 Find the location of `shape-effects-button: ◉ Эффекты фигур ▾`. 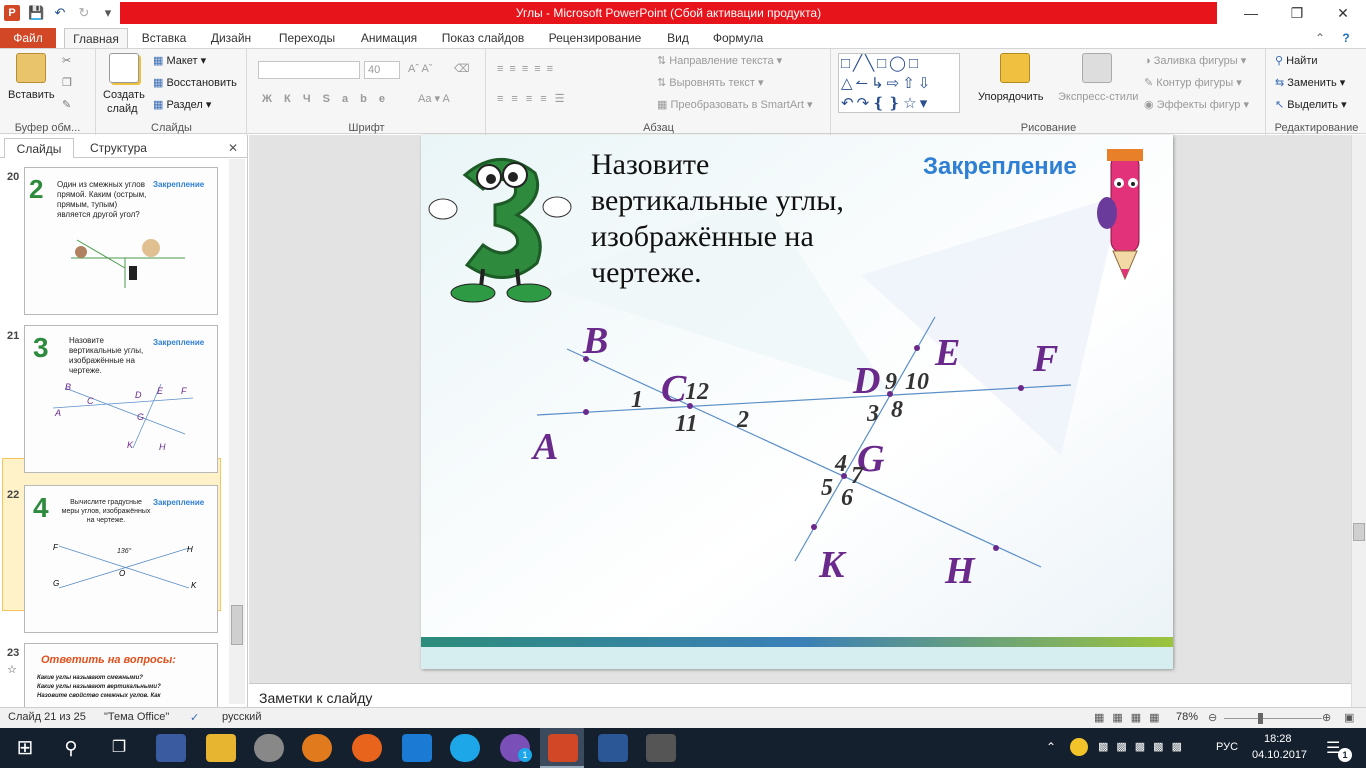

shape-effects-button: ◉ Эффекты фигур ▾ is located at coordinates (1196, 105).